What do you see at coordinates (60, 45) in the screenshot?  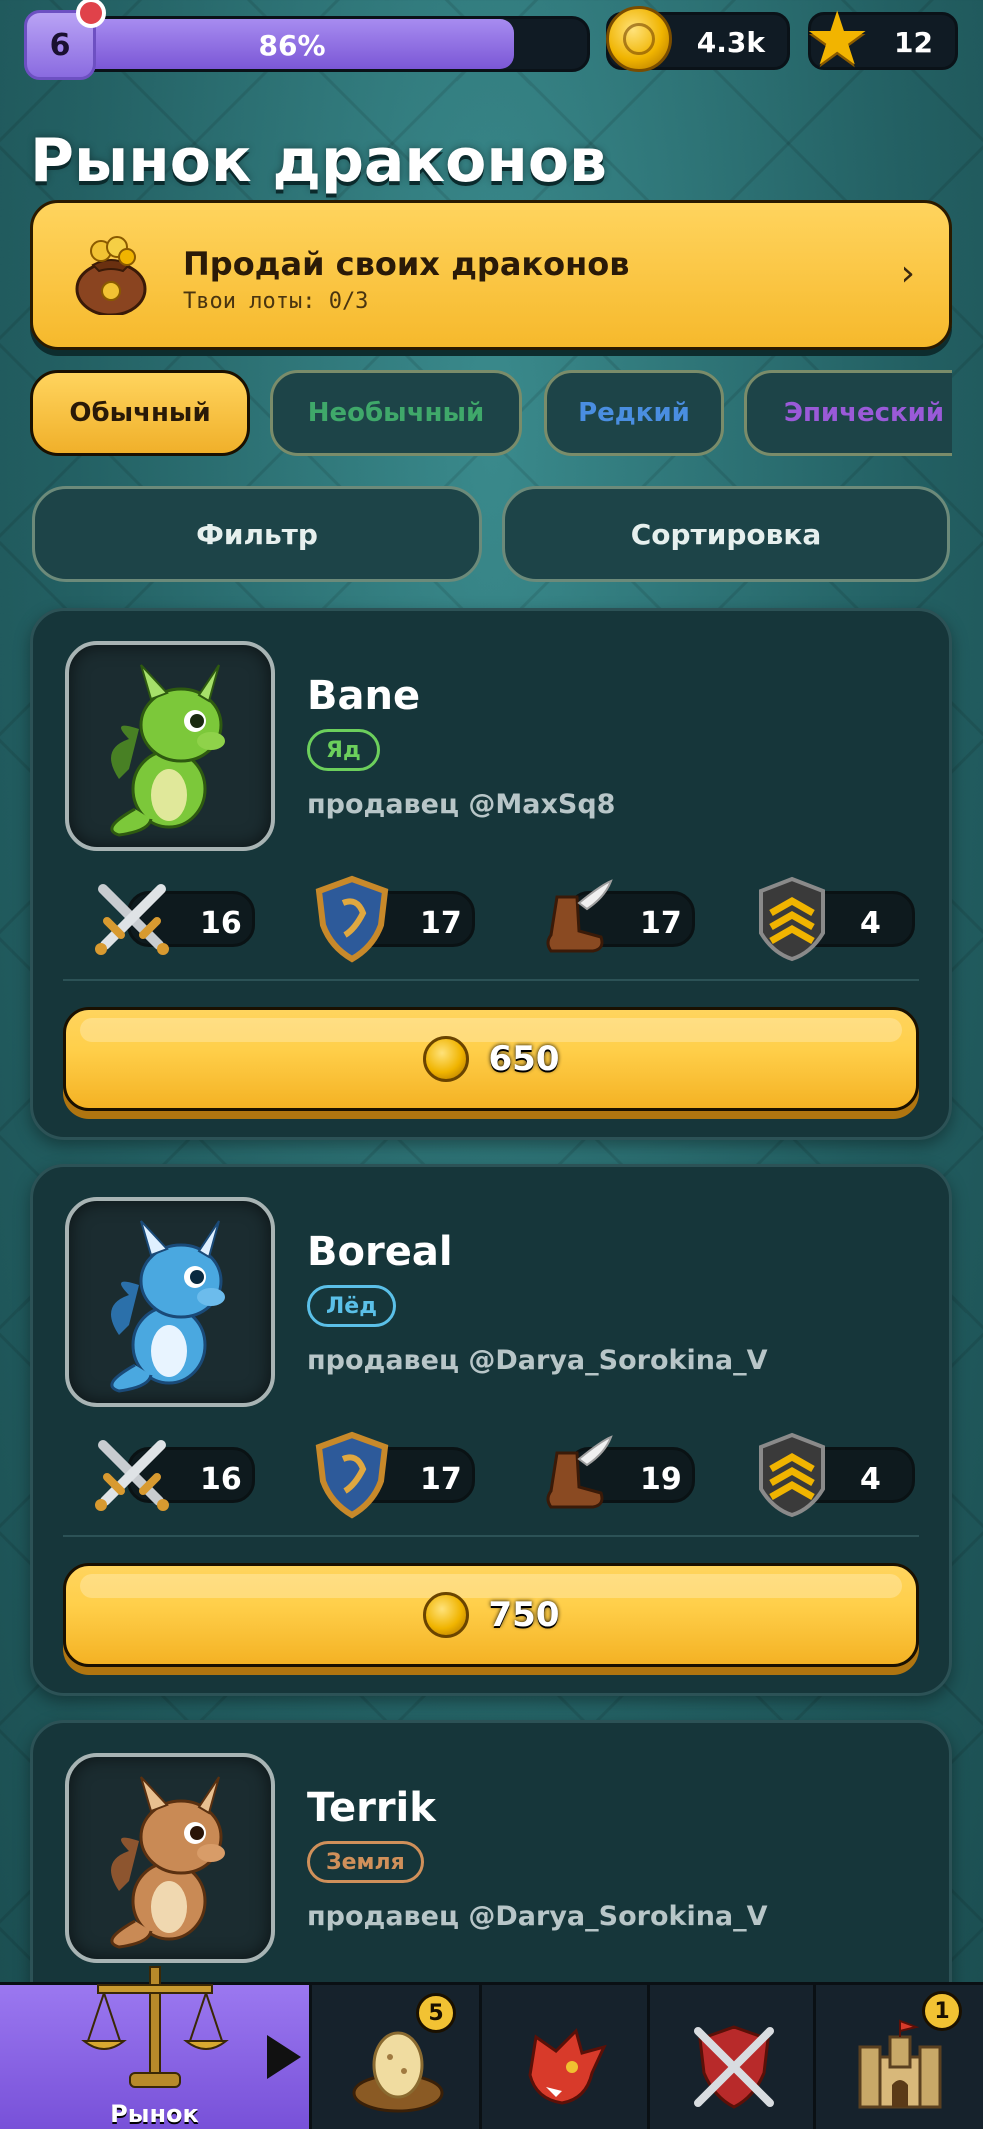 I see `level-number: 6` at bounding box center [60, 45].